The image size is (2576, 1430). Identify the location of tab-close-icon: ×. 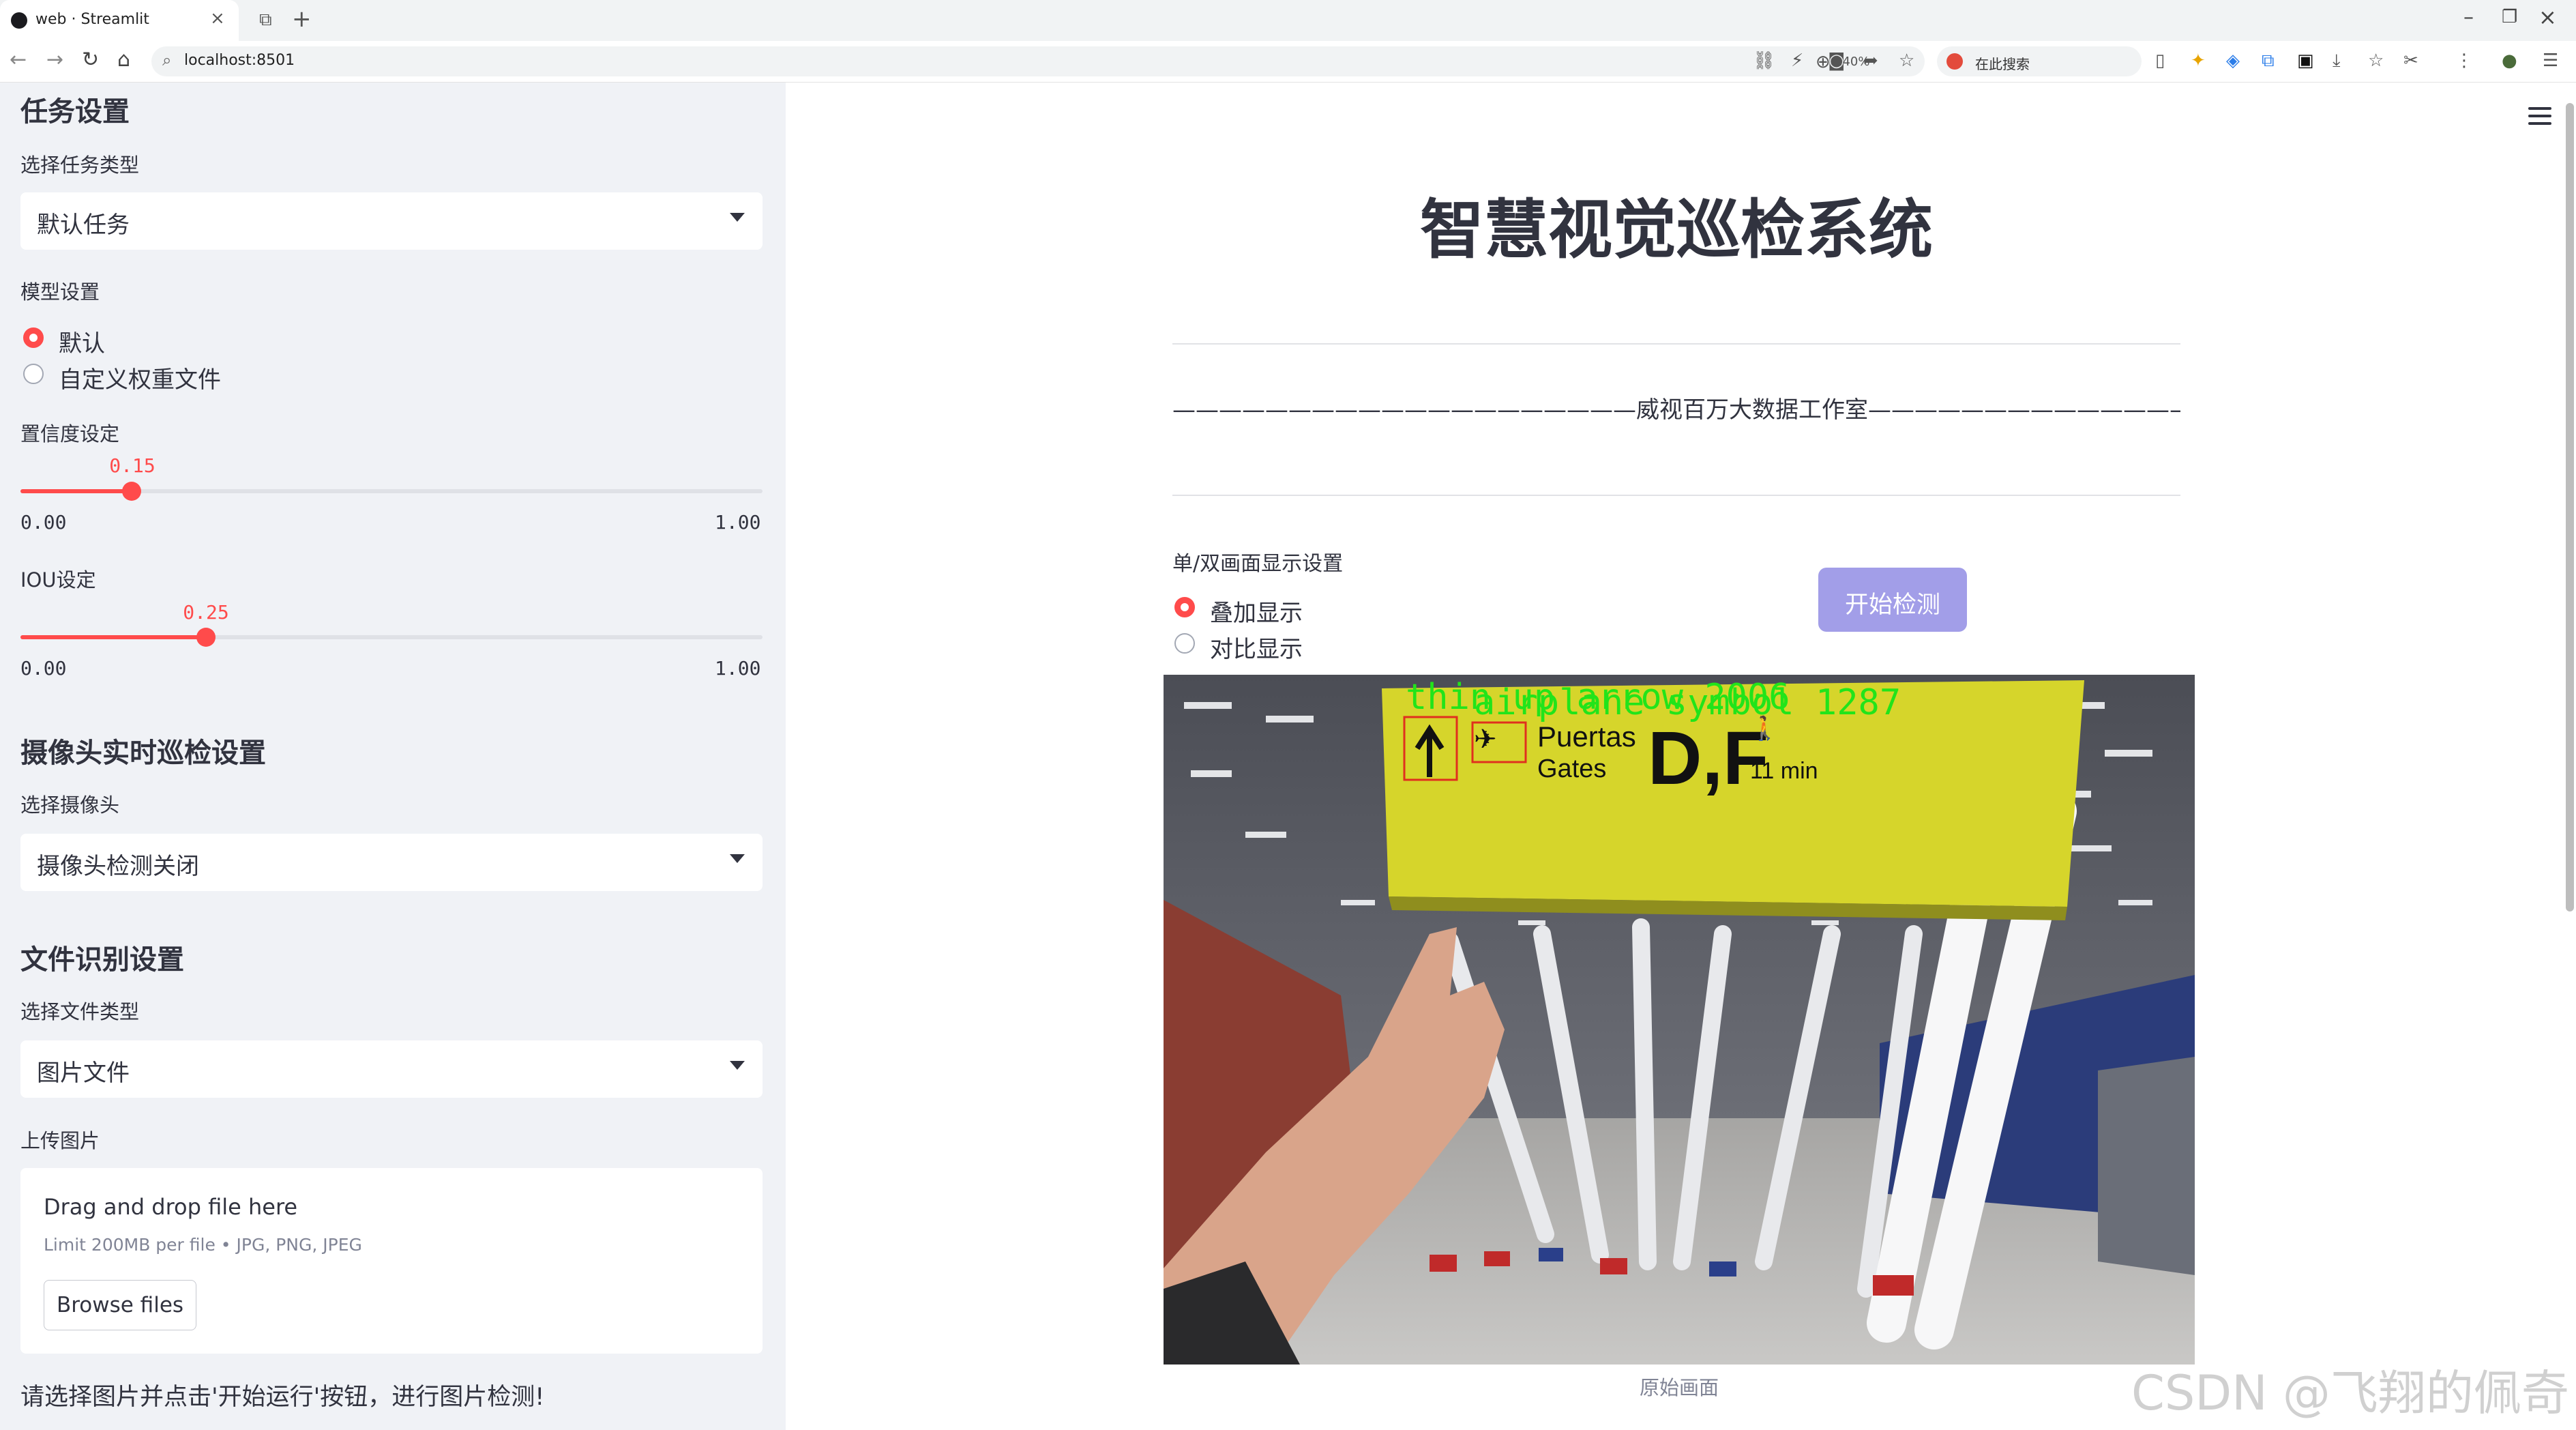
(217, 18).